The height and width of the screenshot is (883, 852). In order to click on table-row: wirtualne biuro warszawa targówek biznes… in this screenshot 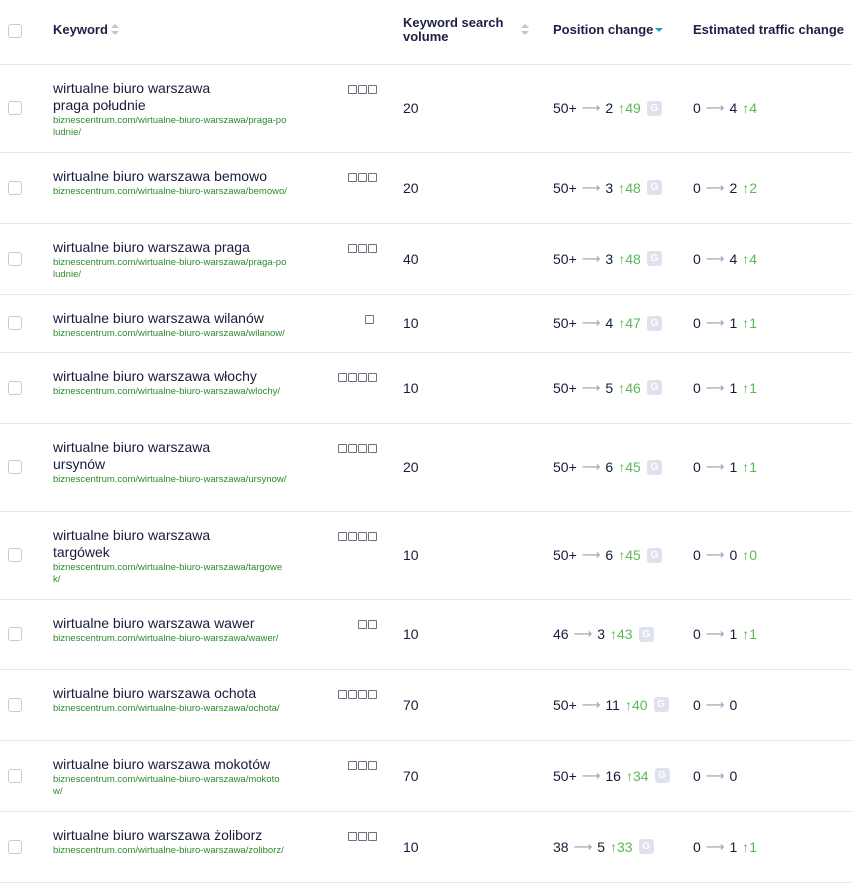, I will do `click(426, 556)`.